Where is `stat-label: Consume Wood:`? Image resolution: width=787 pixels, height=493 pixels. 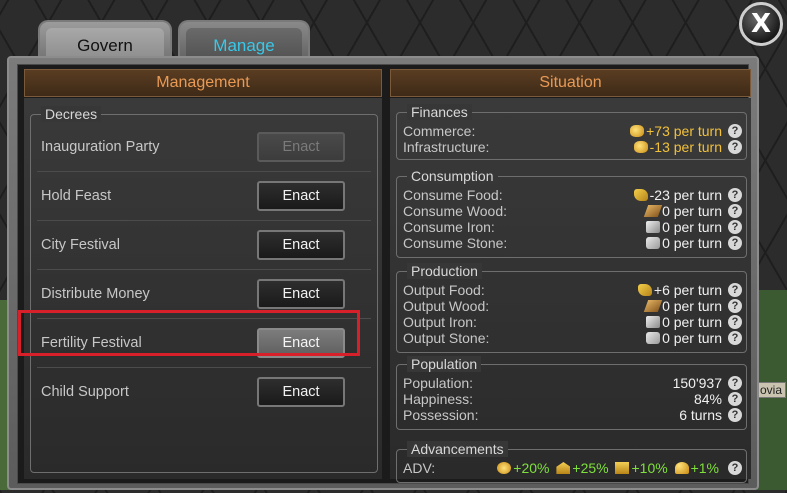
stat-label: Consume Wood: is located at coordinates (455, 211).